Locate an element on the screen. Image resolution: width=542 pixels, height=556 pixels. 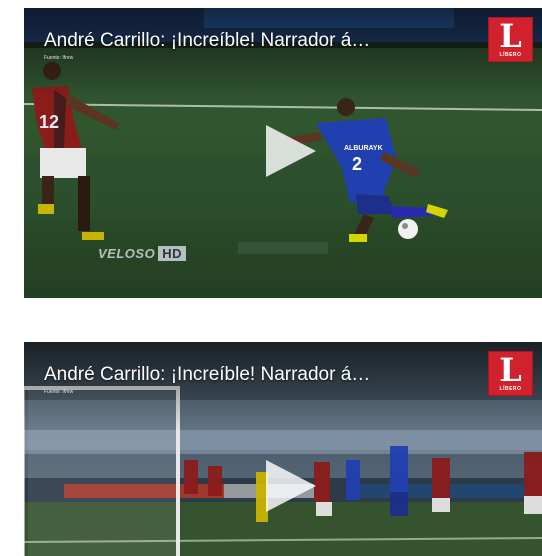
broadcaster-label: VELOSO is located at coordinates (127, 253).